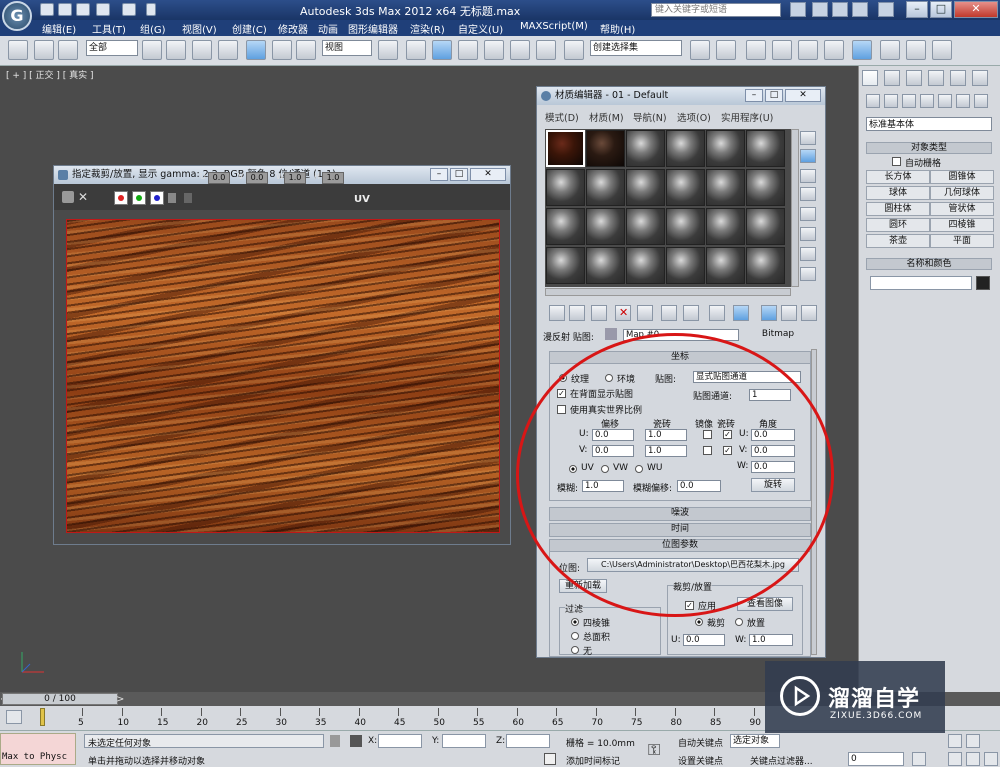  Describe the element at coordinates (860, 9) in the screenshot. I see `communication-icon` at that location.